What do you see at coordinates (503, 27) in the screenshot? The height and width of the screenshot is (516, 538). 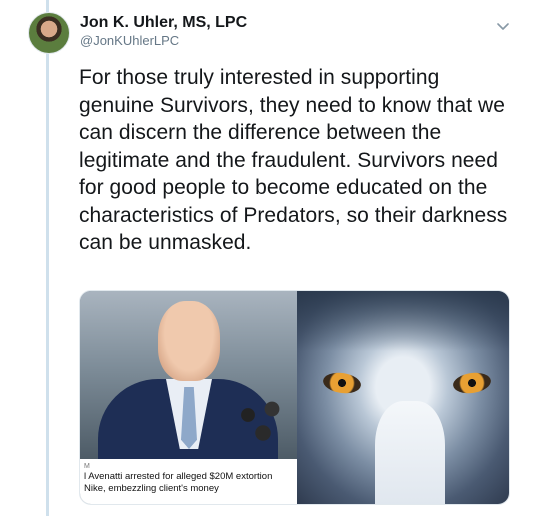 I see `chevron-down-icon` at bounding box center [503, 27].